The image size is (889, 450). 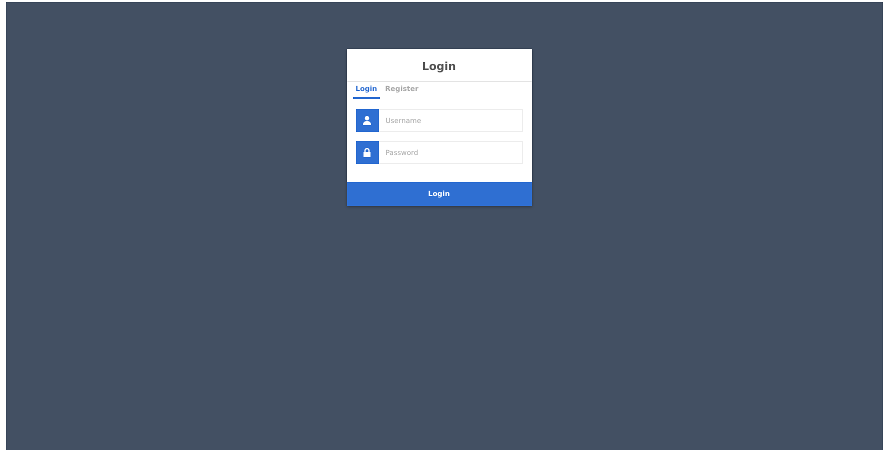 What do you see at coordinates (439, 65) in the screenshot?
I see `card-title: Login` at bounding box center [439, 65].